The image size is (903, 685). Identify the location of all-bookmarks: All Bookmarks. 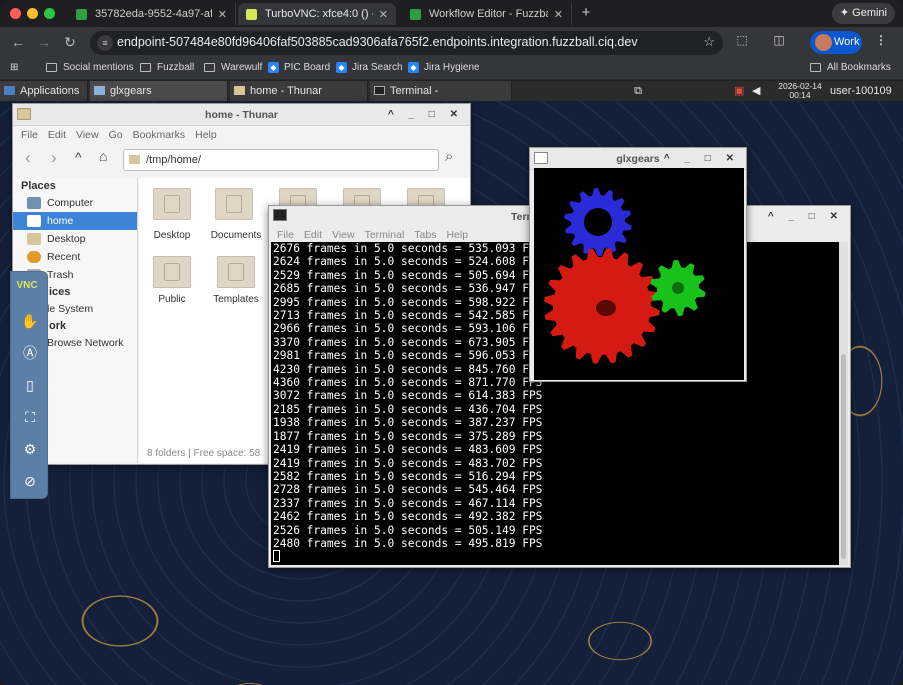
(850, 67).